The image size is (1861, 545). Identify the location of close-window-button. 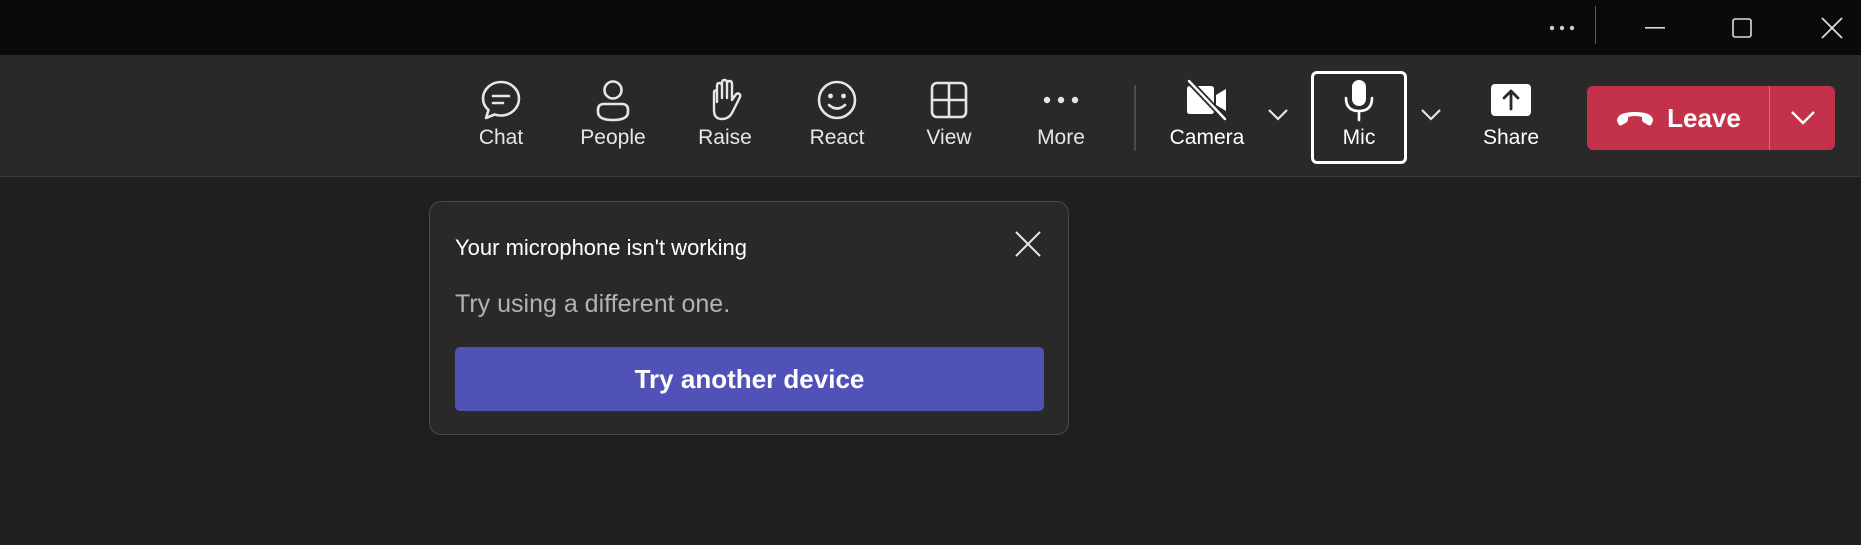
(1832, 27).